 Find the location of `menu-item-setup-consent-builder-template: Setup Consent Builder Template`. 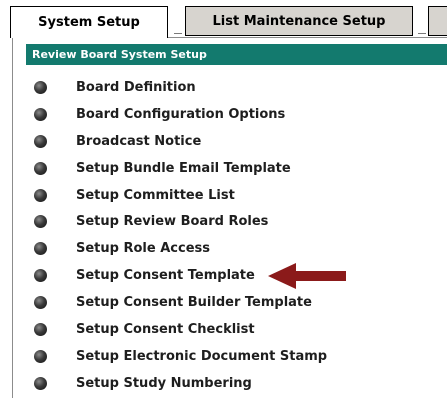

menu-item-setup-consent-builder-template: Setup Consent Builder Template is located at coordinates (180, 302).